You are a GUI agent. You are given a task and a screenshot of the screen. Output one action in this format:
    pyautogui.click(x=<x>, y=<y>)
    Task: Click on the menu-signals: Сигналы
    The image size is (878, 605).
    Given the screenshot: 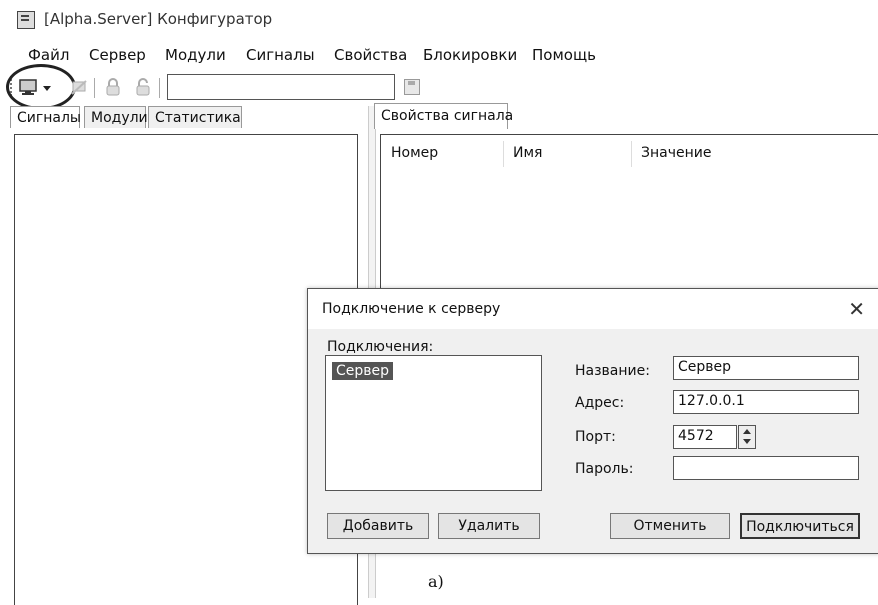 What is the action you would take?
    pyautogui.click(x=280, y=55)
    